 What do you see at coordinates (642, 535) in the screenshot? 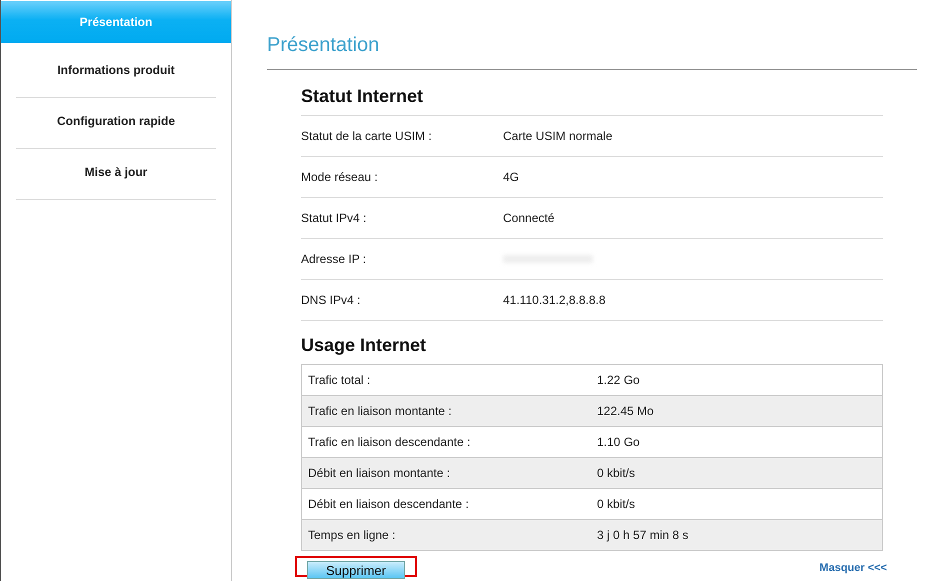
I see `table-cell: 3 j 0 h 57 min 8 s` at bounding box center [642, 535].